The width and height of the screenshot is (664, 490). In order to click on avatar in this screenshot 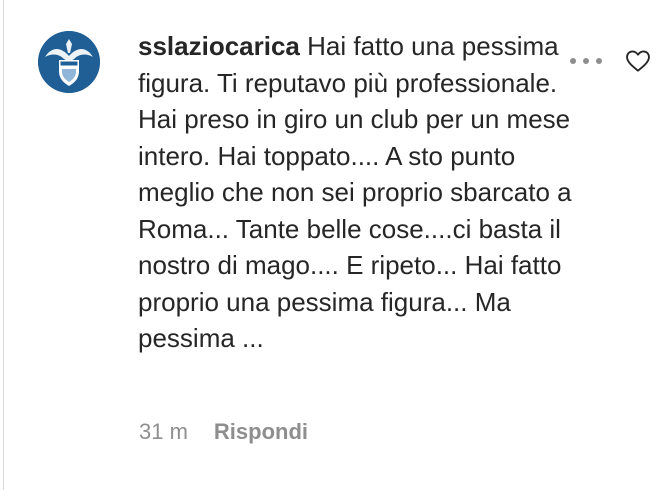, I will do `click(69, 62)`.